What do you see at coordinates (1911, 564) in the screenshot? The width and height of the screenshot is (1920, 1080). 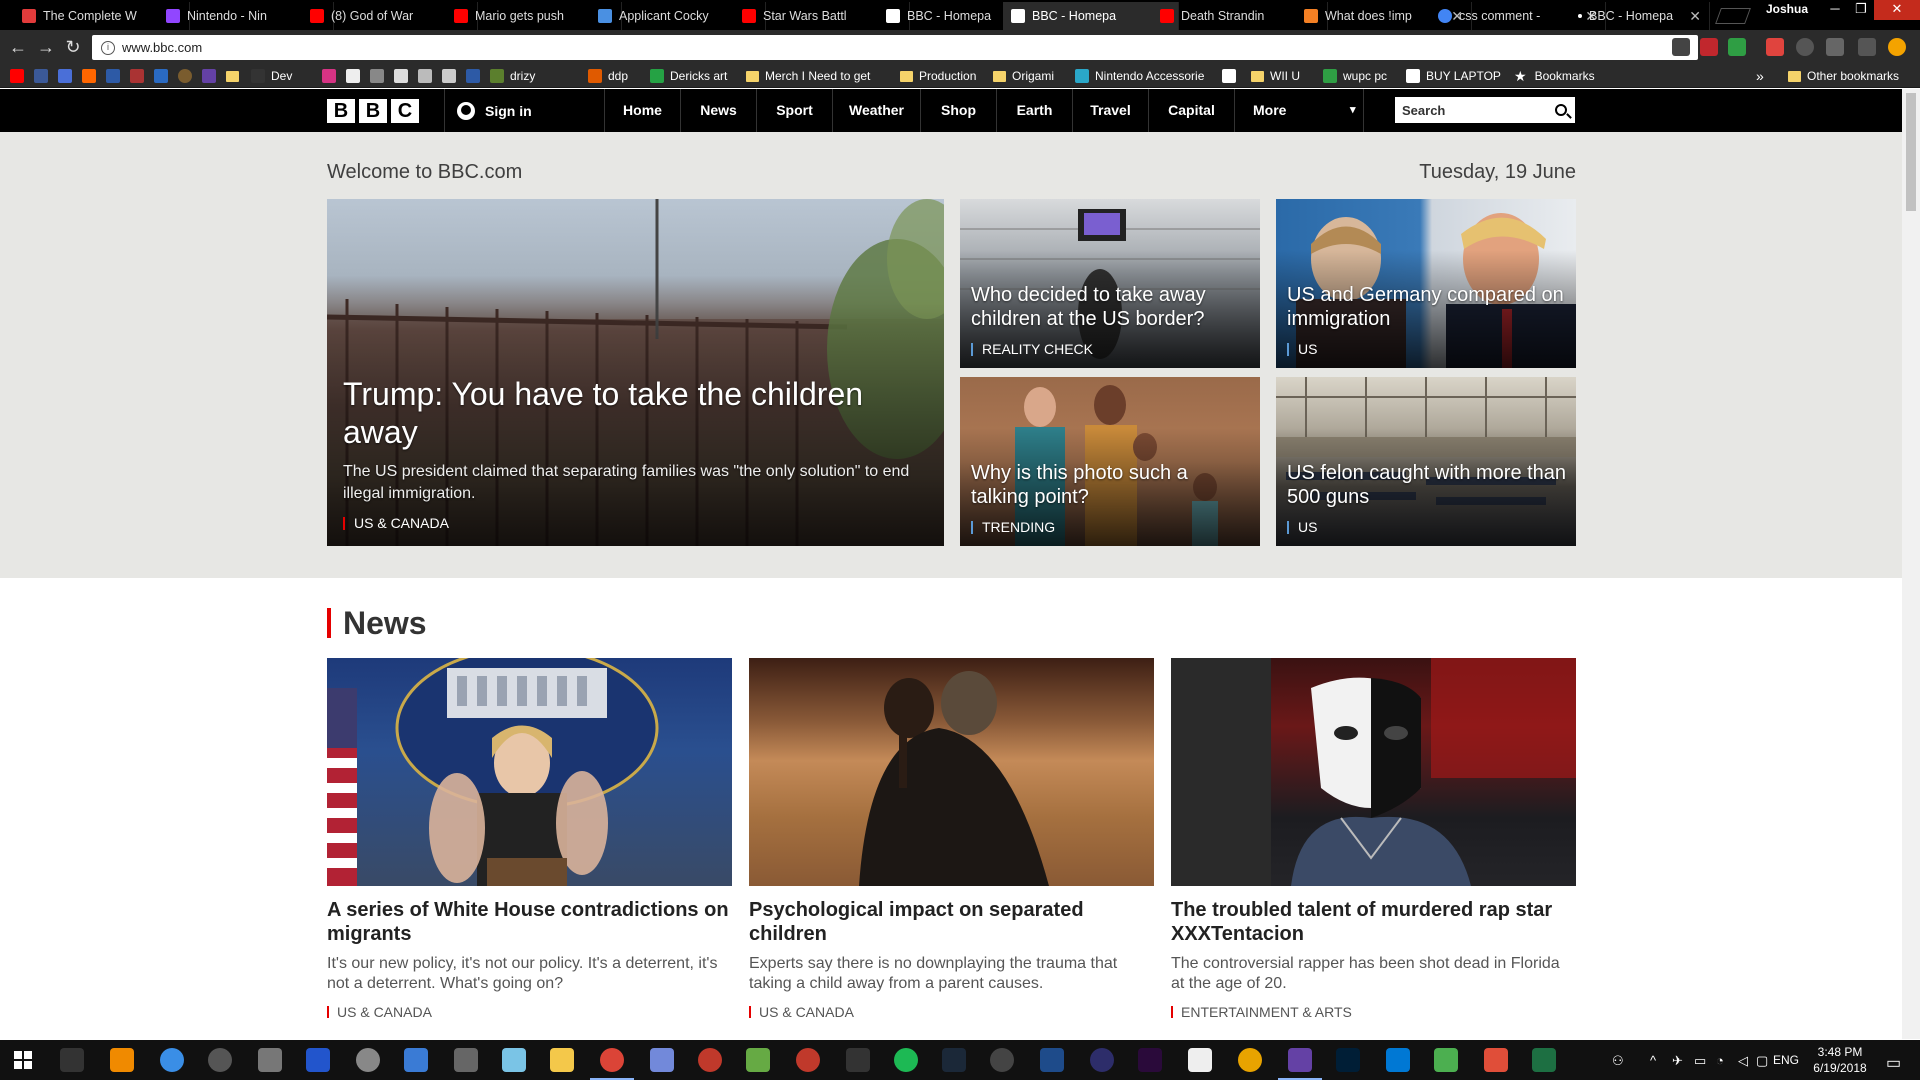 I see `page-scrollbar` at bounding box center [1911, 564].